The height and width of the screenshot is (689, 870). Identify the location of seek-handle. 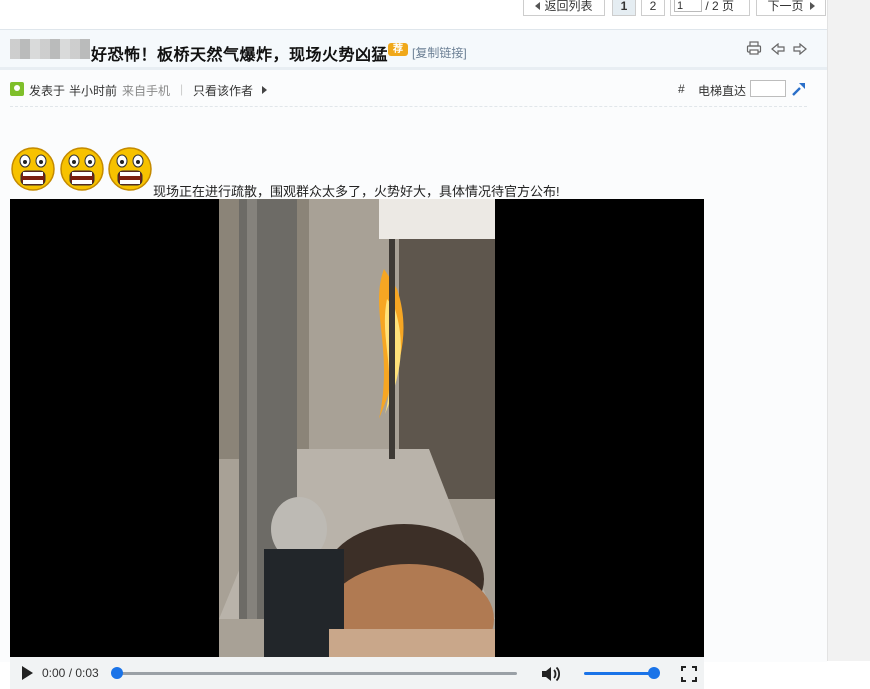
(117, 673).